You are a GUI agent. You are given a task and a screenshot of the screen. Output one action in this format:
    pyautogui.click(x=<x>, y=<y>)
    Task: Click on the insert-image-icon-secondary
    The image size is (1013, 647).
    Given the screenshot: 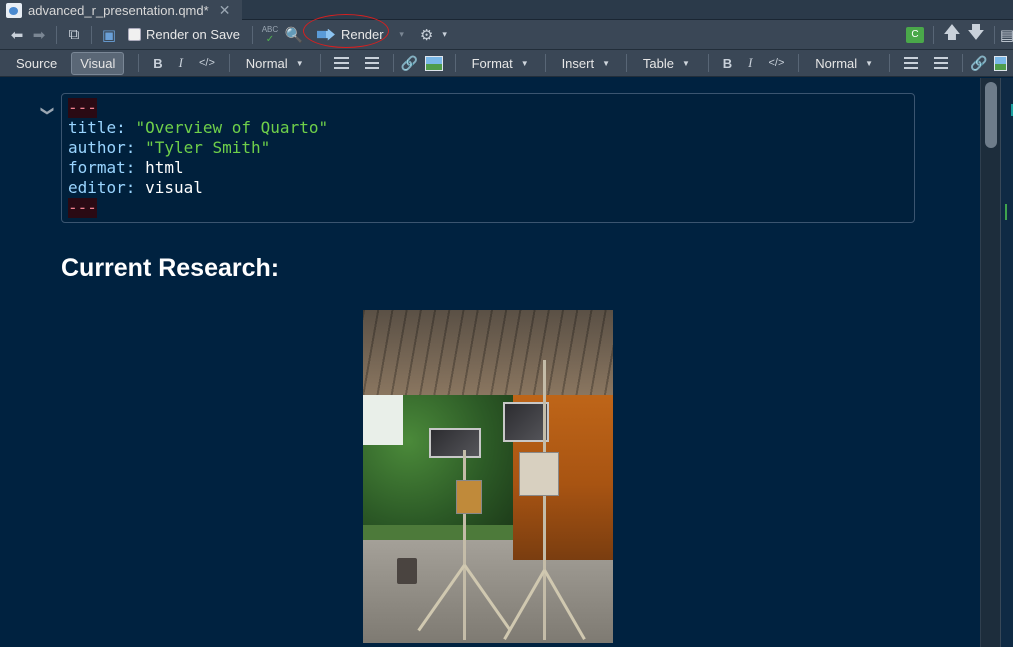 What is the action you would take?
    pyautogui.click(x=1000, y=63)
    